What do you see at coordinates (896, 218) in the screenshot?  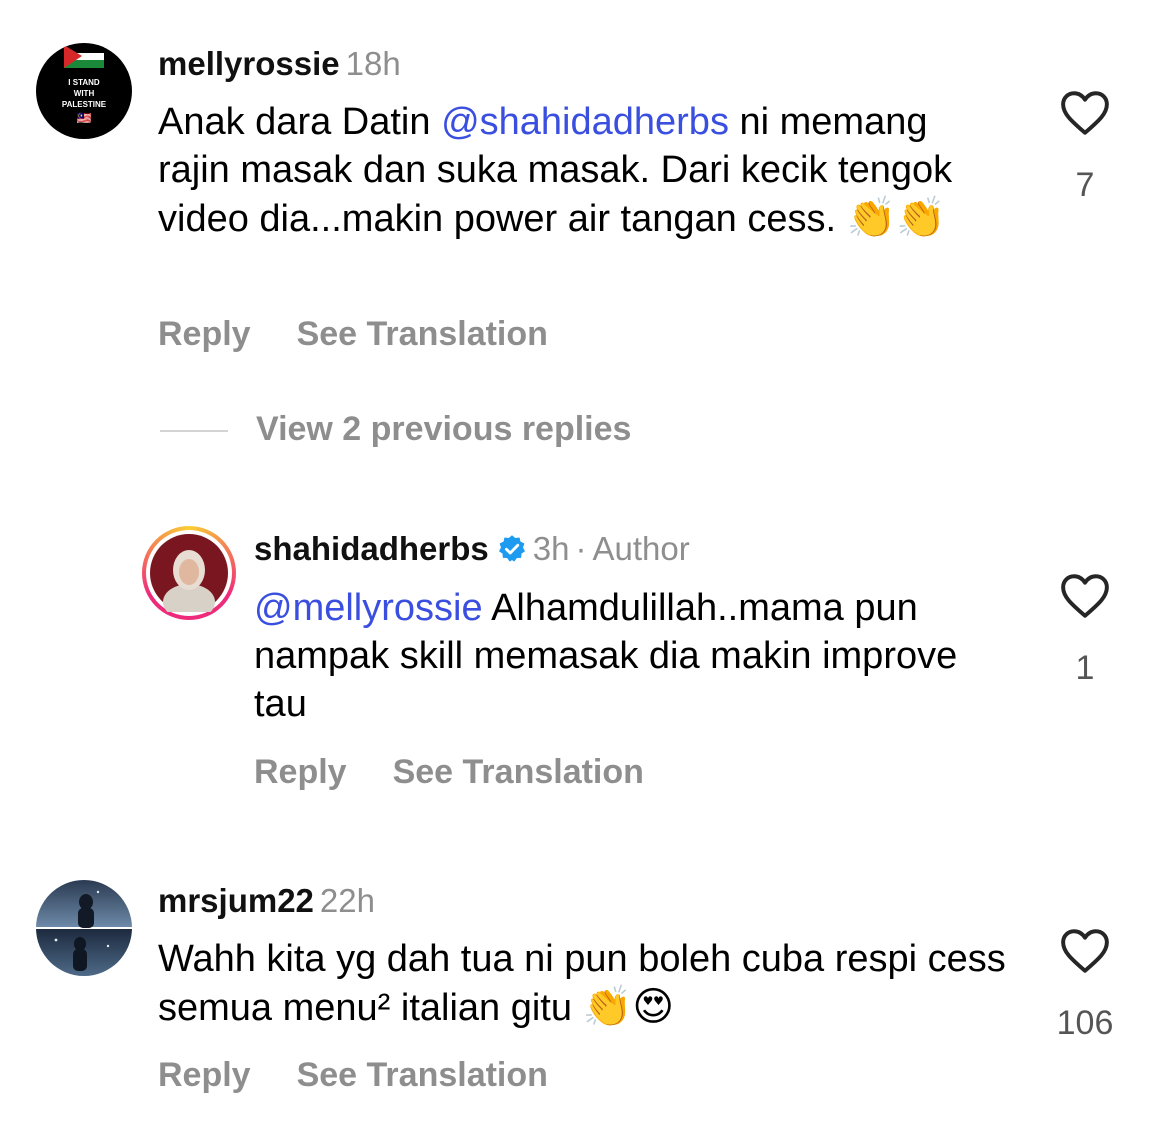 I see `clapping-emoji: 👏👏` at bounding box center [896, 218].